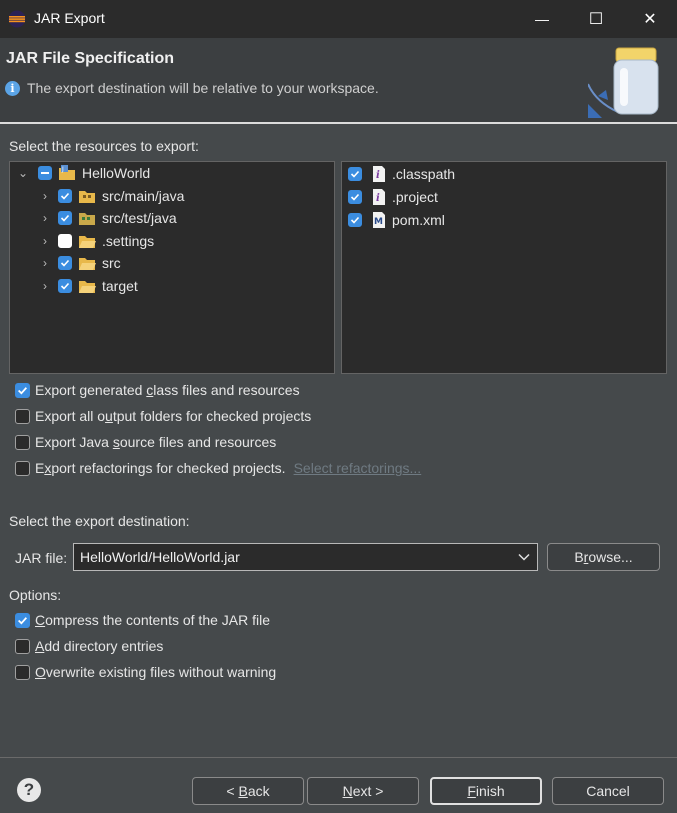 This screenshot has width=677, height=813. Describe the element at coordinates (120, 286) in the screenshot. I see `tree-item-label: target` at that location.